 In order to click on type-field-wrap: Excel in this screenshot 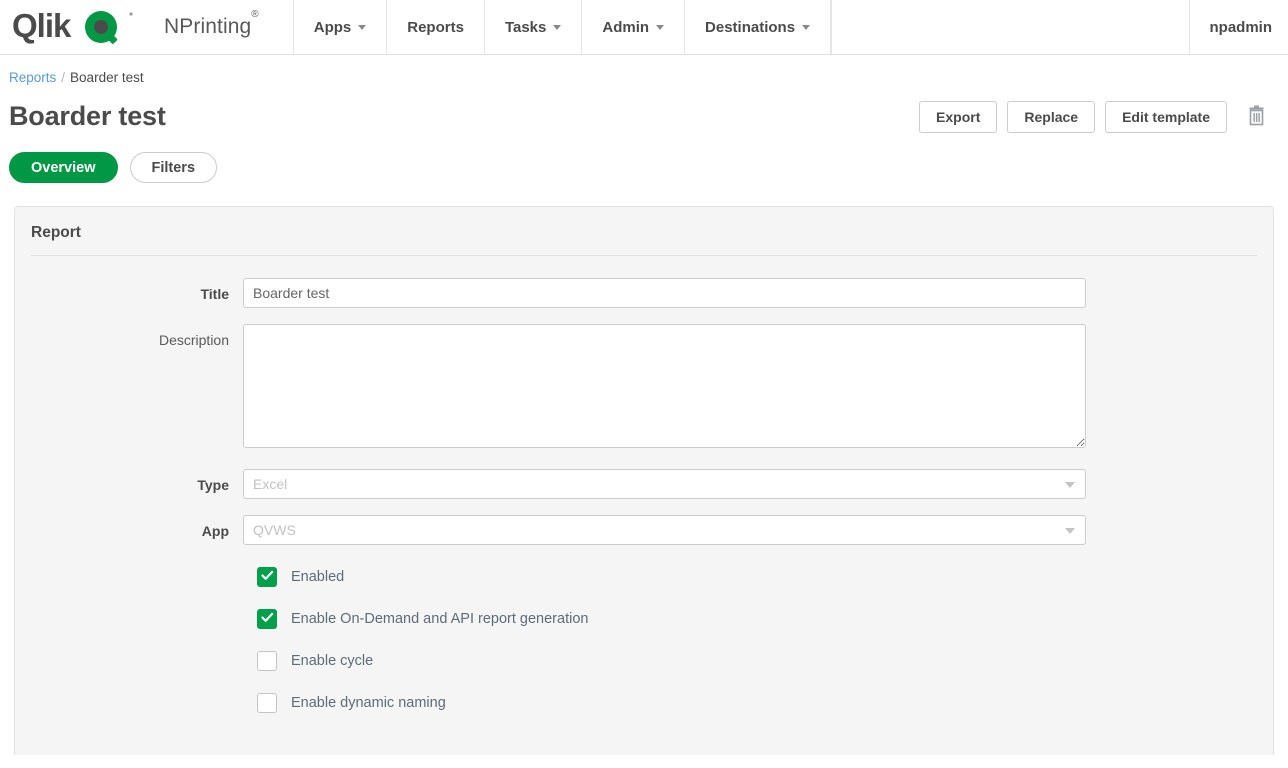, I will do `click(664, 484)`.